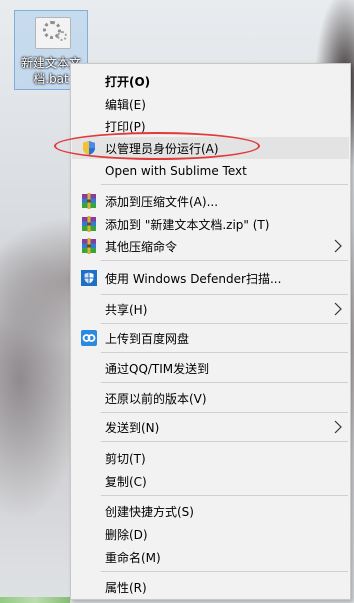  What do you see at coordinates (210, 534) in the screenshot?
I see `menu-item-delete: 删除(D)` at bounding box center [210, 534].